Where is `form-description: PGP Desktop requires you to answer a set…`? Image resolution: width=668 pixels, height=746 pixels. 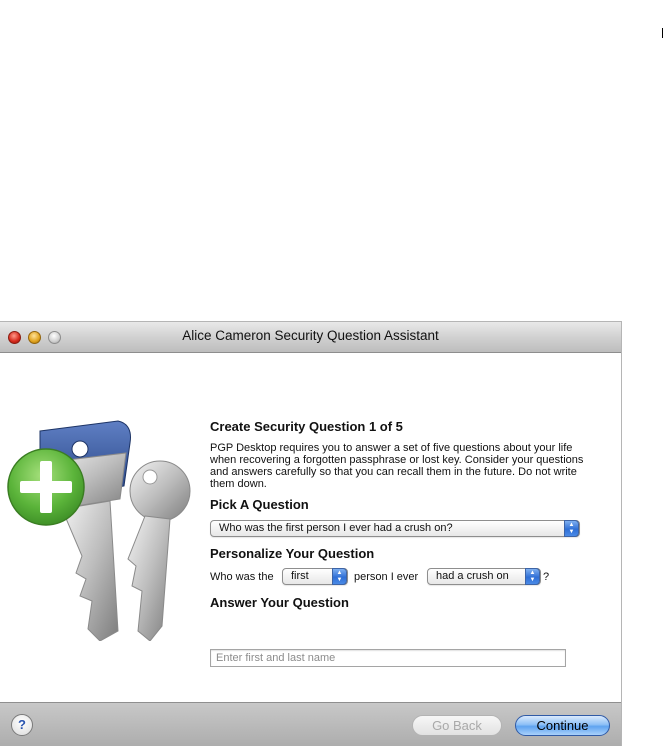 form-description: PGP Desktop requires you to answer a set… is located at coordinates (397, 466).